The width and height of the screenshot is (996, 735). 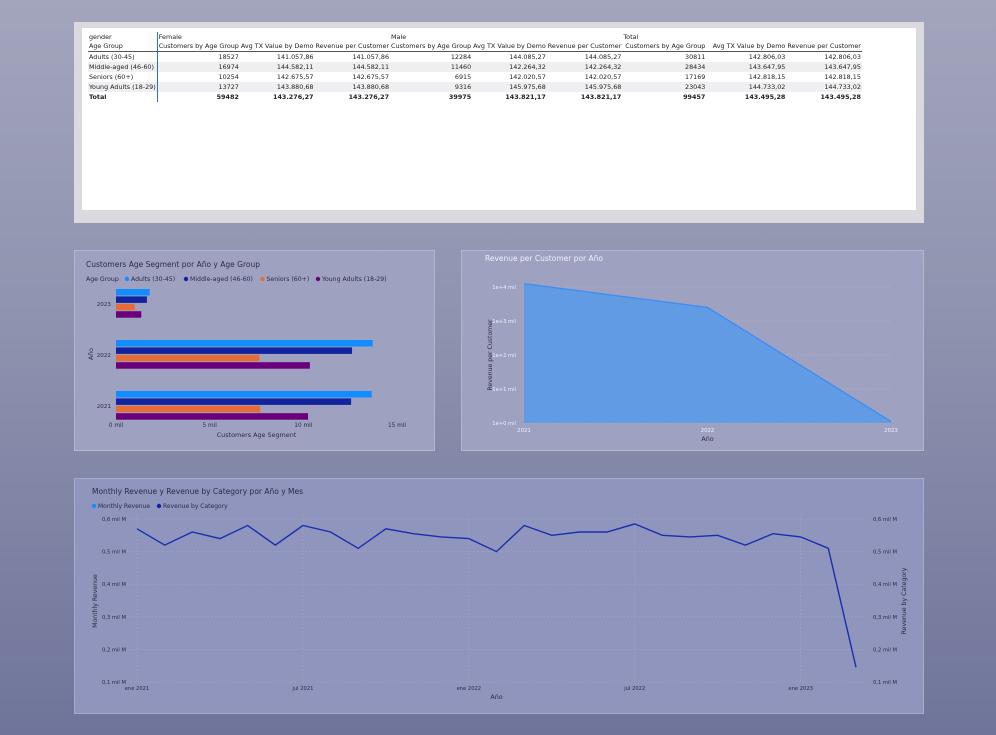 What do you see at coordinates (114, 553) in the screenshot?
I see `y-tick-label-left: 0,5 mil M` at bounding box center [114, 553].